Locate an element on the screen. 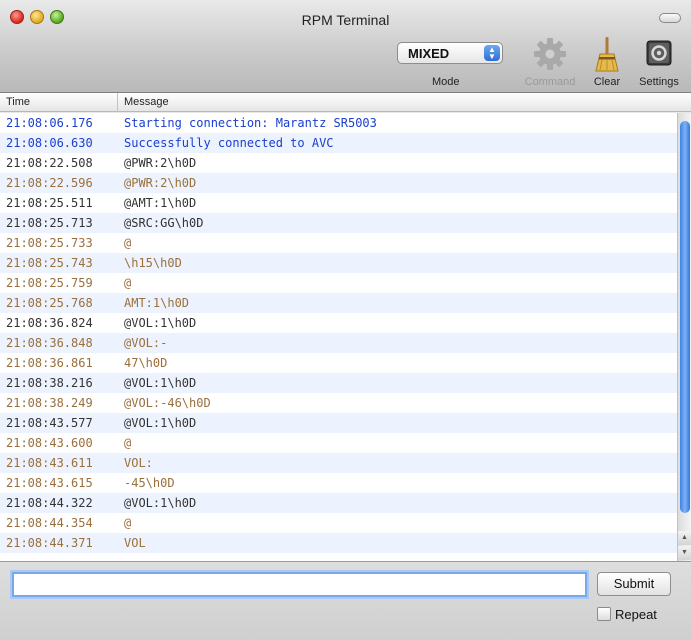  row-time: 21:08:25.733 is located at coordinates (49, 243).